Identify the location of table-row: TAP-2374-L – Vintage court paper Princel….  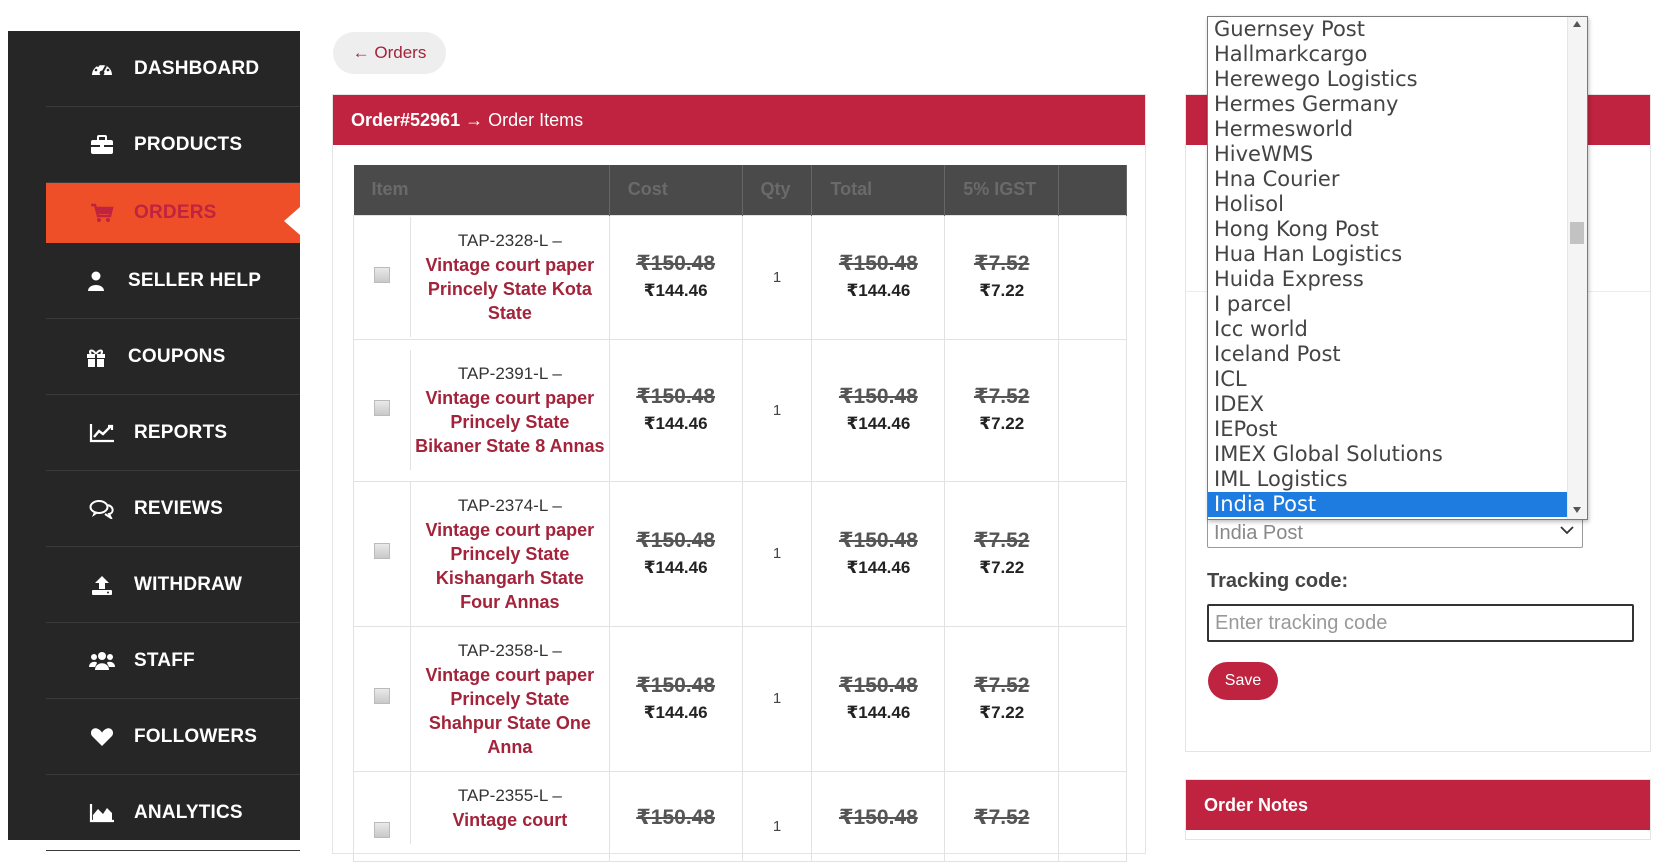
(740, 553).